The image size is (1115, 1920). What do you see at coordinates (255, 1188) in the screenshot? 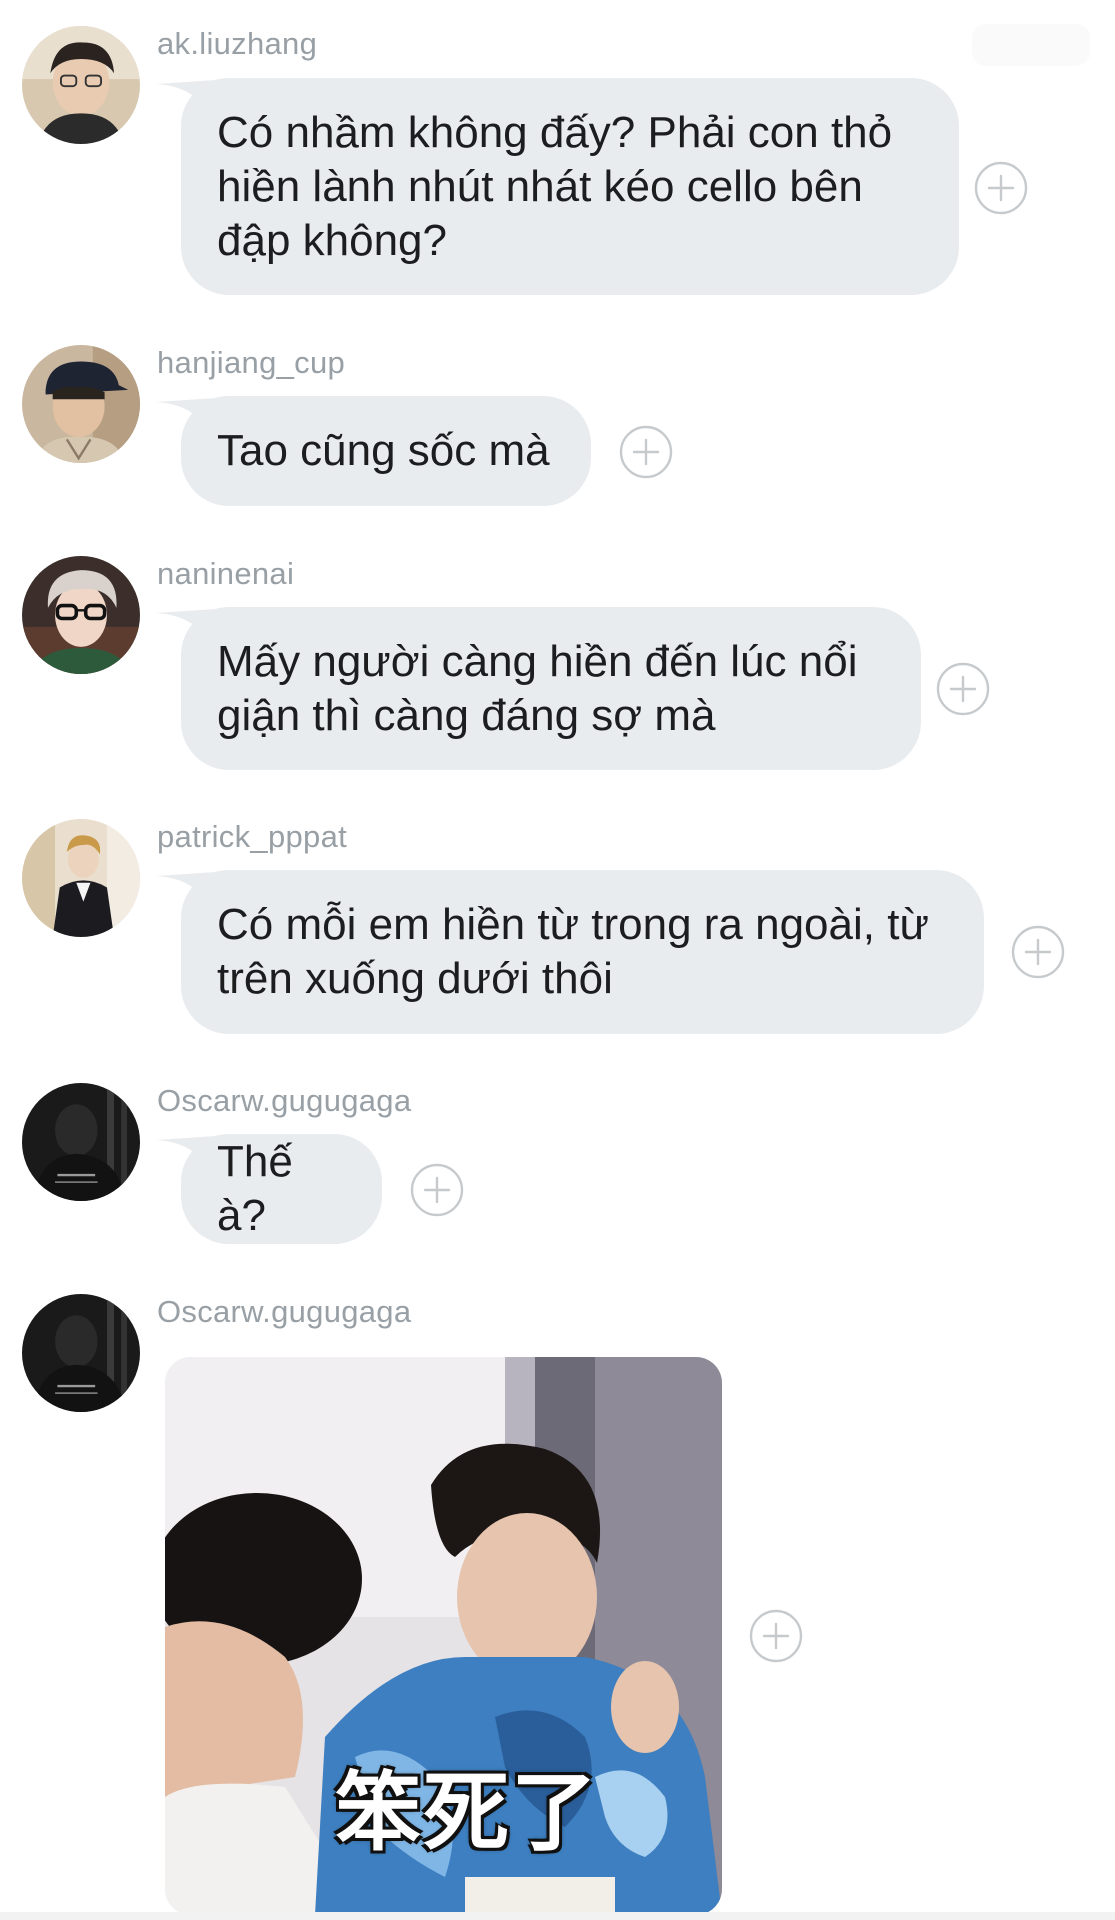
I see `message-text: Thế à?` at bounding box center [255, 1188].